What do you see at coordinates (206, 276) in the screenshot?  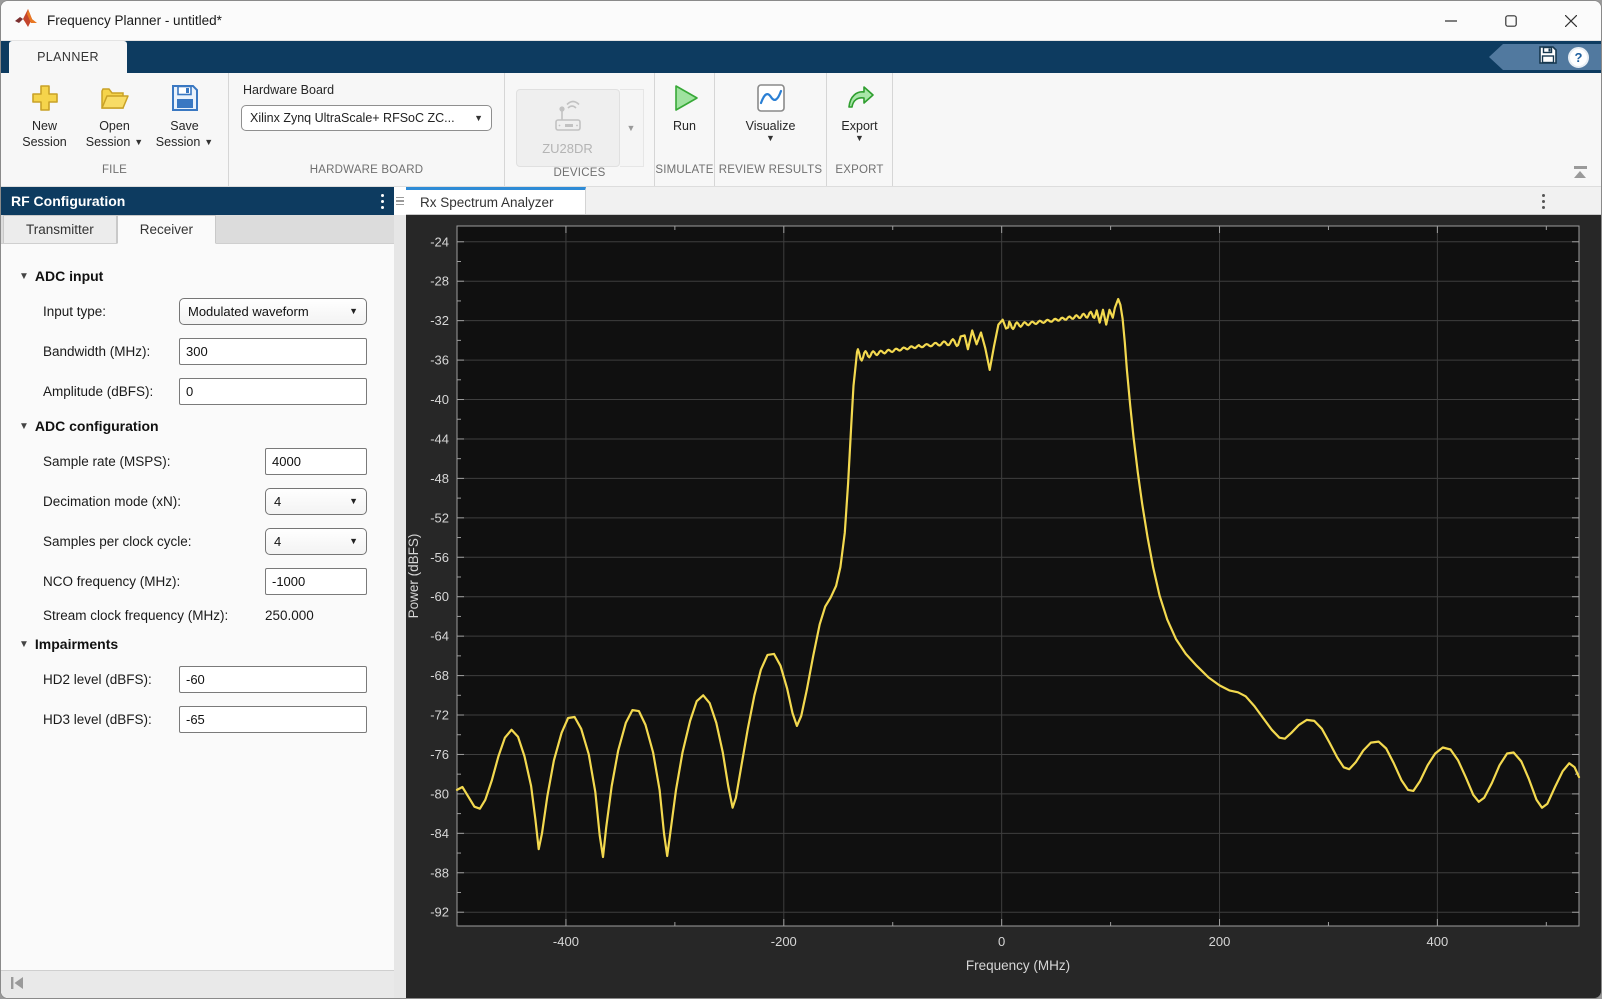 I see `section-header: ▼ ADC input` at bounding box center [206, 276].